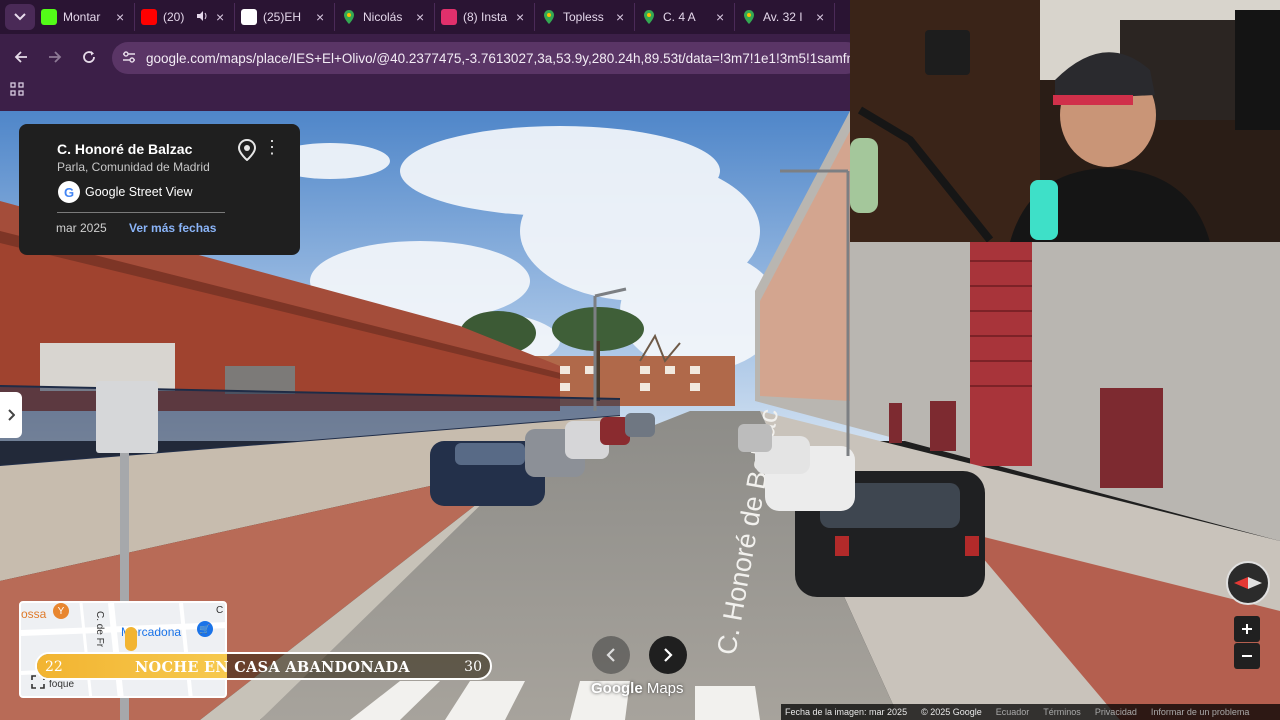 The height and width of the screenshot is (720, 1280). I want to click on forward-button, so click(55, 57).